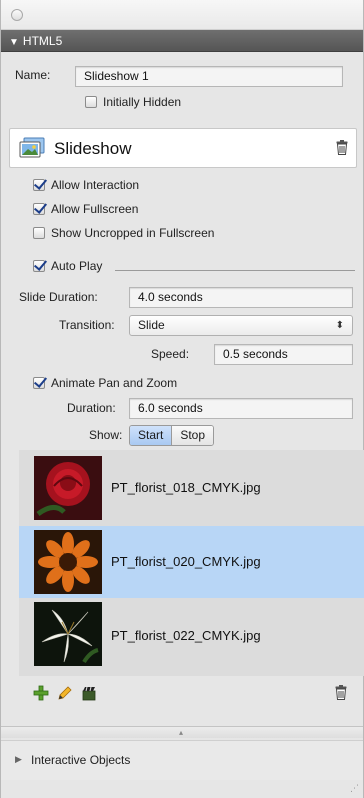  I want to click on animate-pan-zoom-label: Animate Pan and Zoom, so click(114, 383).